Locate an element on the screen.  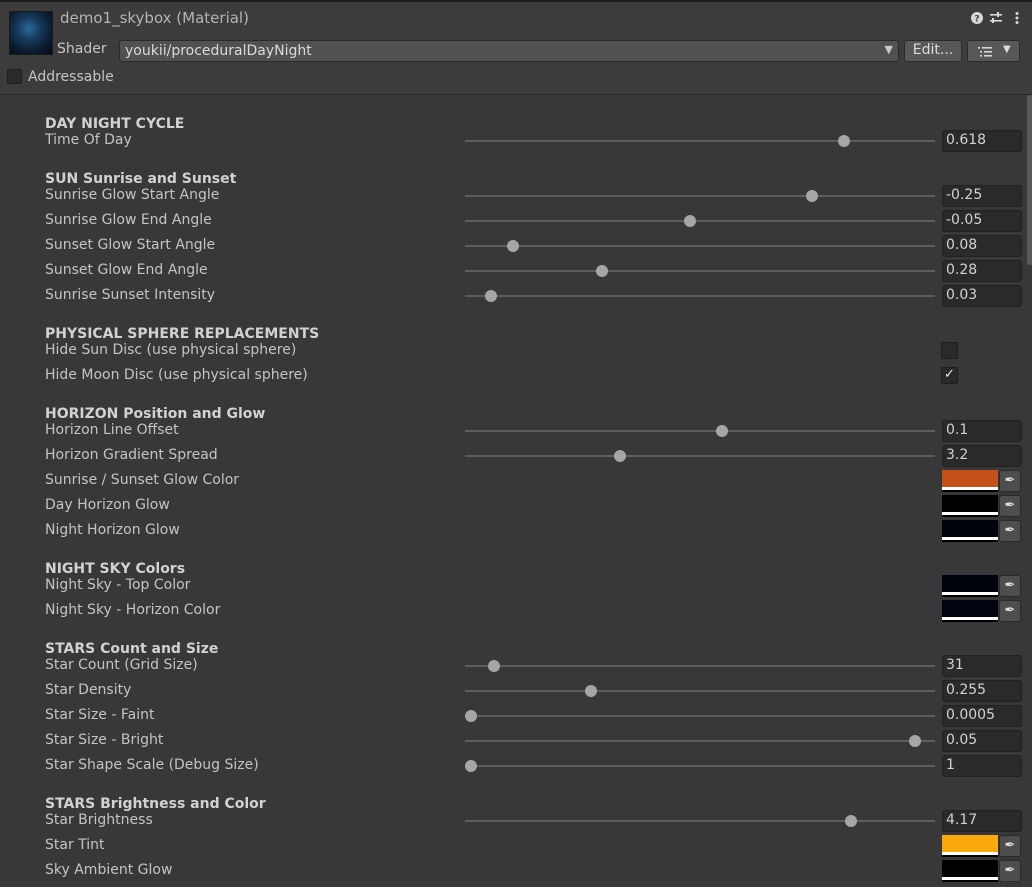
material-preview-thumbnail is located at coordinates (31, 33).